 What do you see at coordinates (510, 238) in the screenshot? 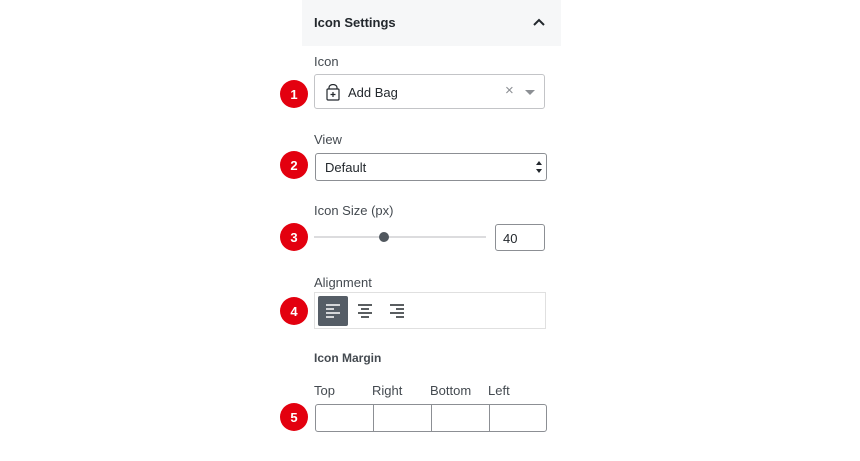
I see `icon-size-value: 40` at bounding box center [510, 238].